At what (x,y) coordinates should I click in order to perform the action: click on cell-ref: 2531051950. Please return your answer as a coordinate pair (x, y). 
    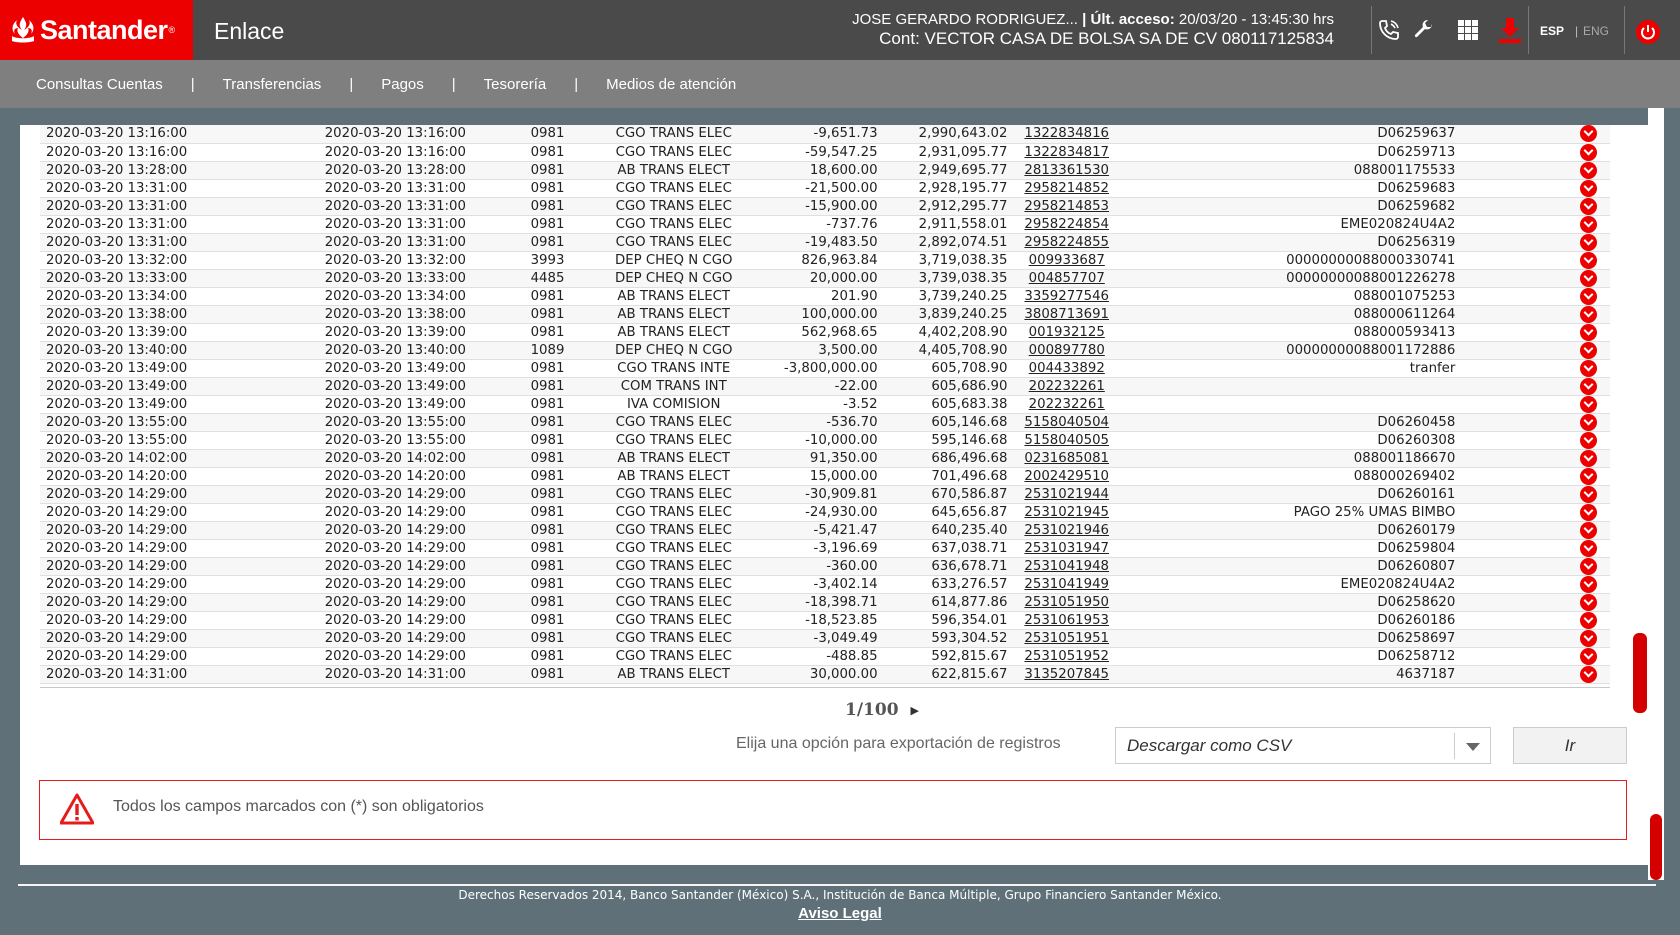
    Looking at the image, I should click on (1066, 602).